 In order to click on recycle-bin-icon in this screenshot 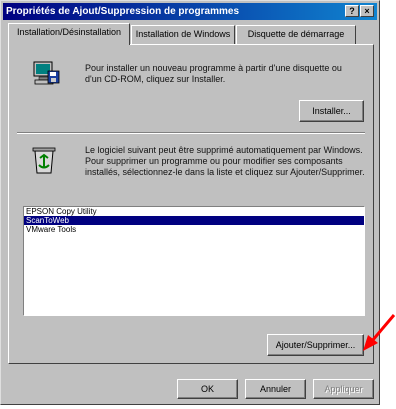, I will do `click(44, 160)`.